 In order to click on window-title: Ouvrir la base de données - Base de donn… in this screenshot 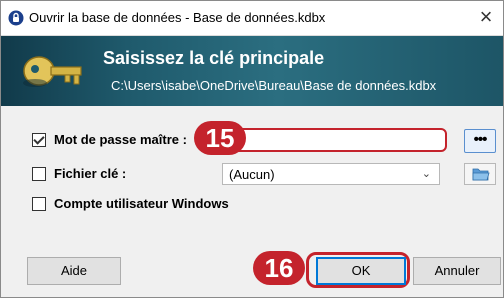, I will do `click(177, 17)`.